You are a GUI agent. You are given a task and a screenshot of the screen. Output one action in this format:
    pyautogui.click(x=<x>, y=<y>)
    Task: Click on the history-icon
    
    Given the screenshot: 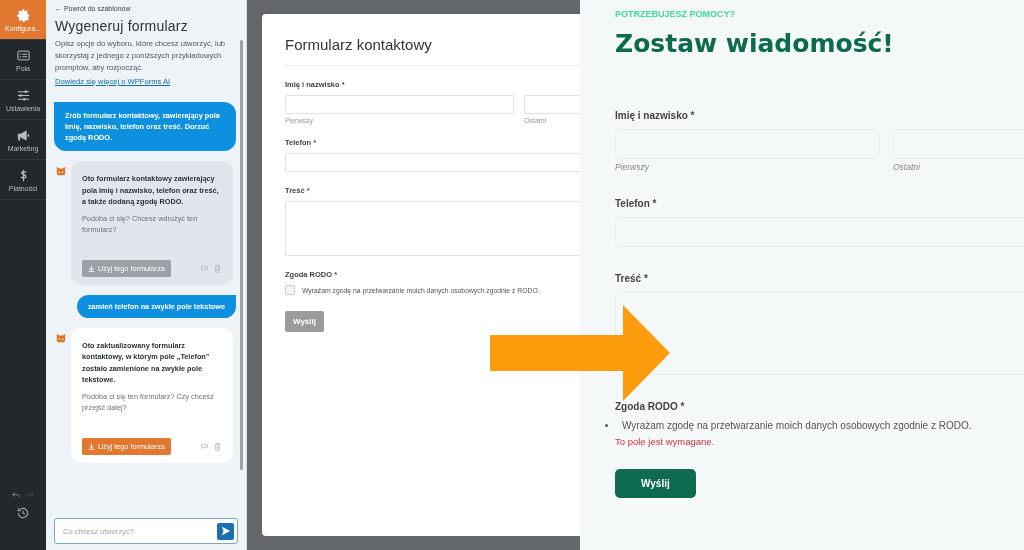 What is the action you would take?
    pyautogui.click(x=23, y=513)
    